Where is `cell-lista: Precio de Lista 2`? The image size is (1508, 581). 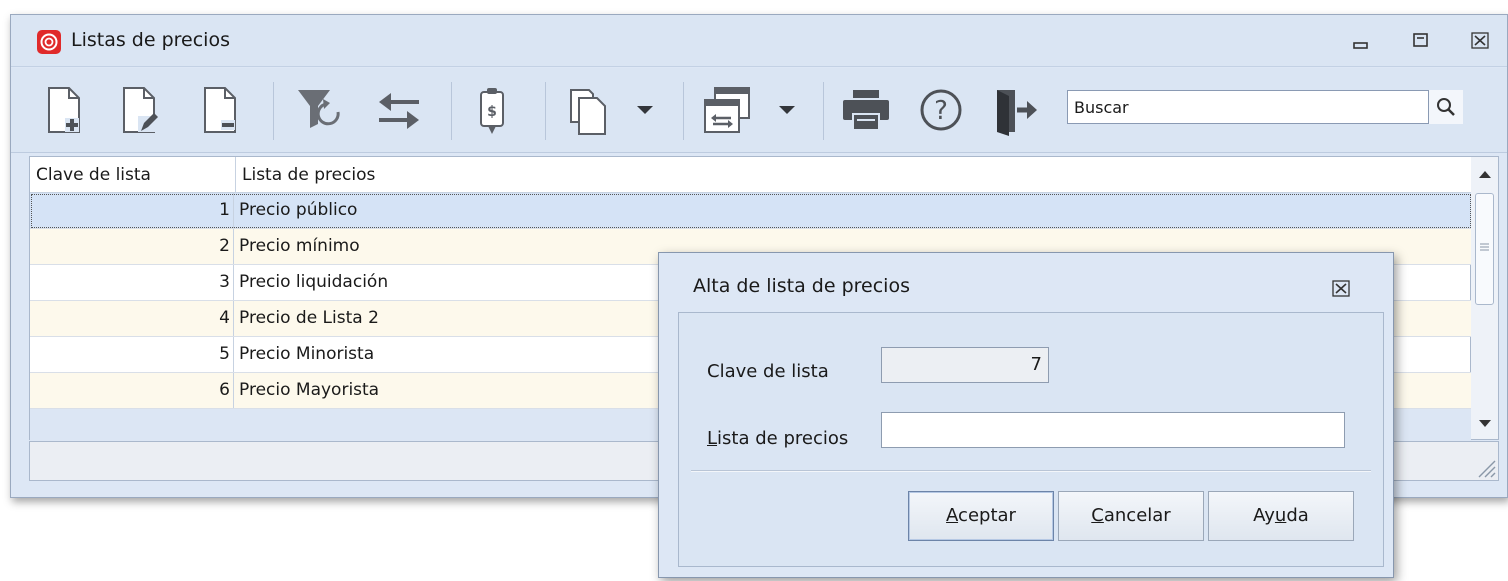
cell-lista: Precio de Lista 2 is located at coordinates (309, 318).